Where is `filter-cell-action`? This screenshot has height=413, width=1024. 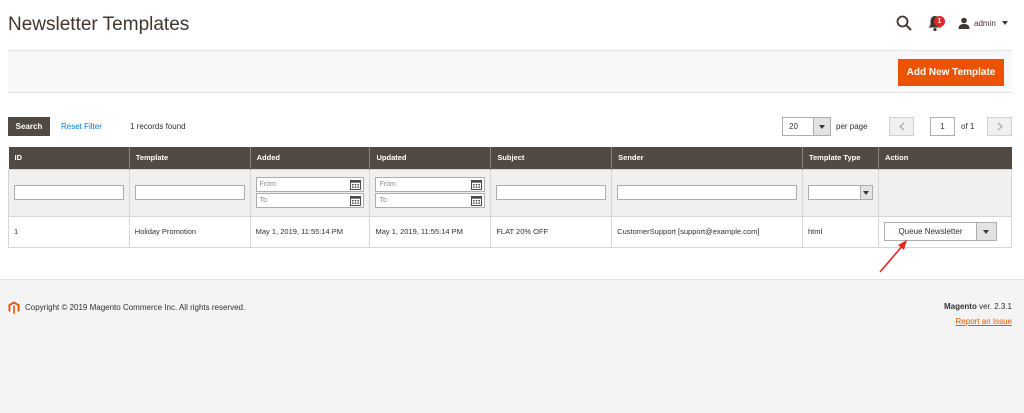
filter-cell-action is located at coordinates (945, 192).